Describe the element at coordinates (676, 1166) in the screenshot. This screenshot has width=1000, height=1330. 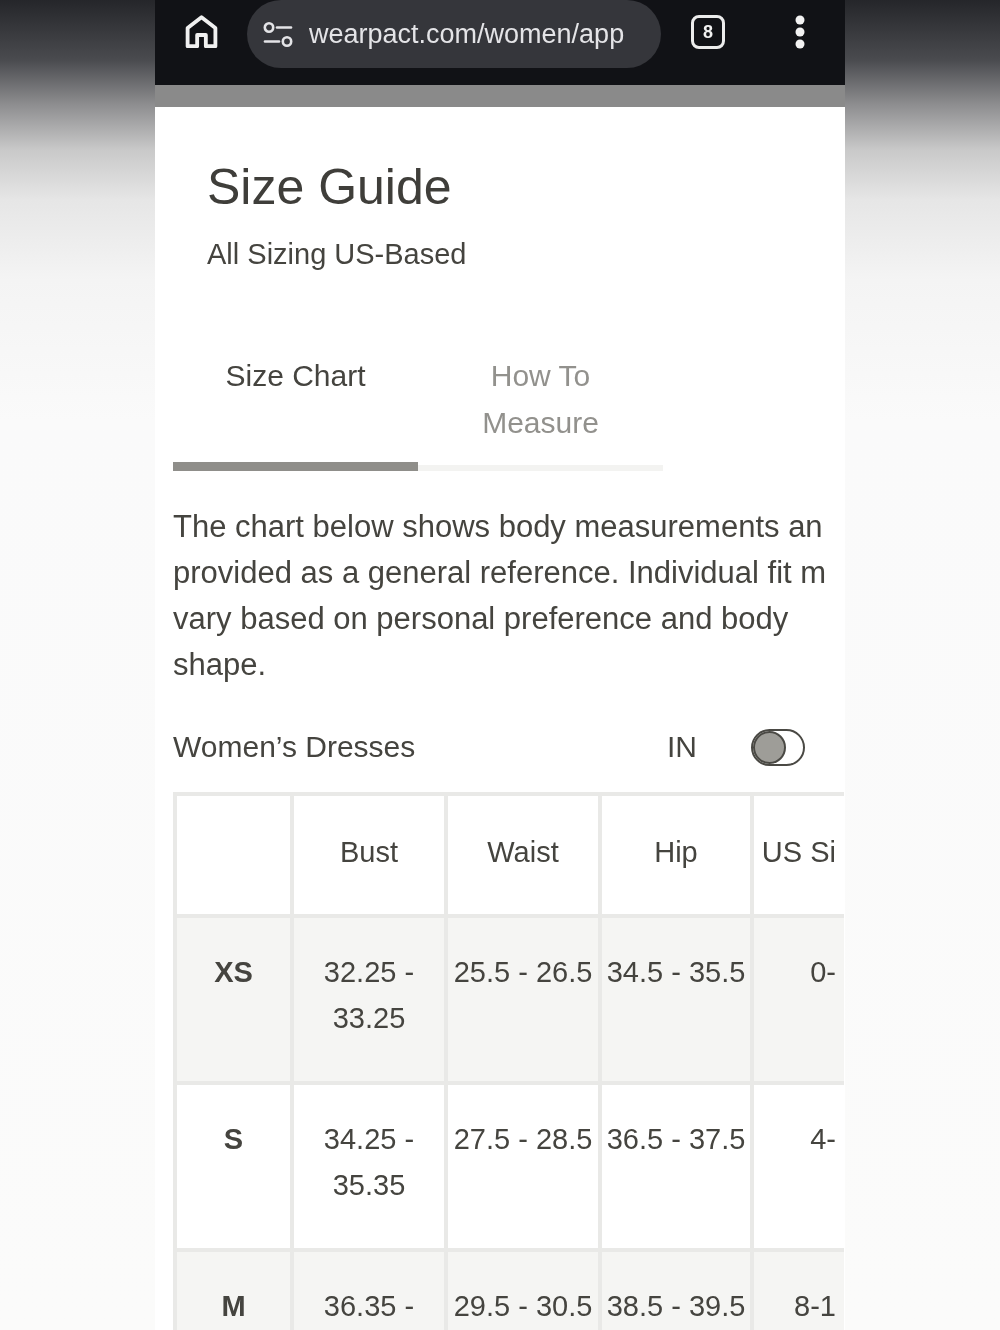
I see `table-cell: 36.5 - 37.5` at that location.